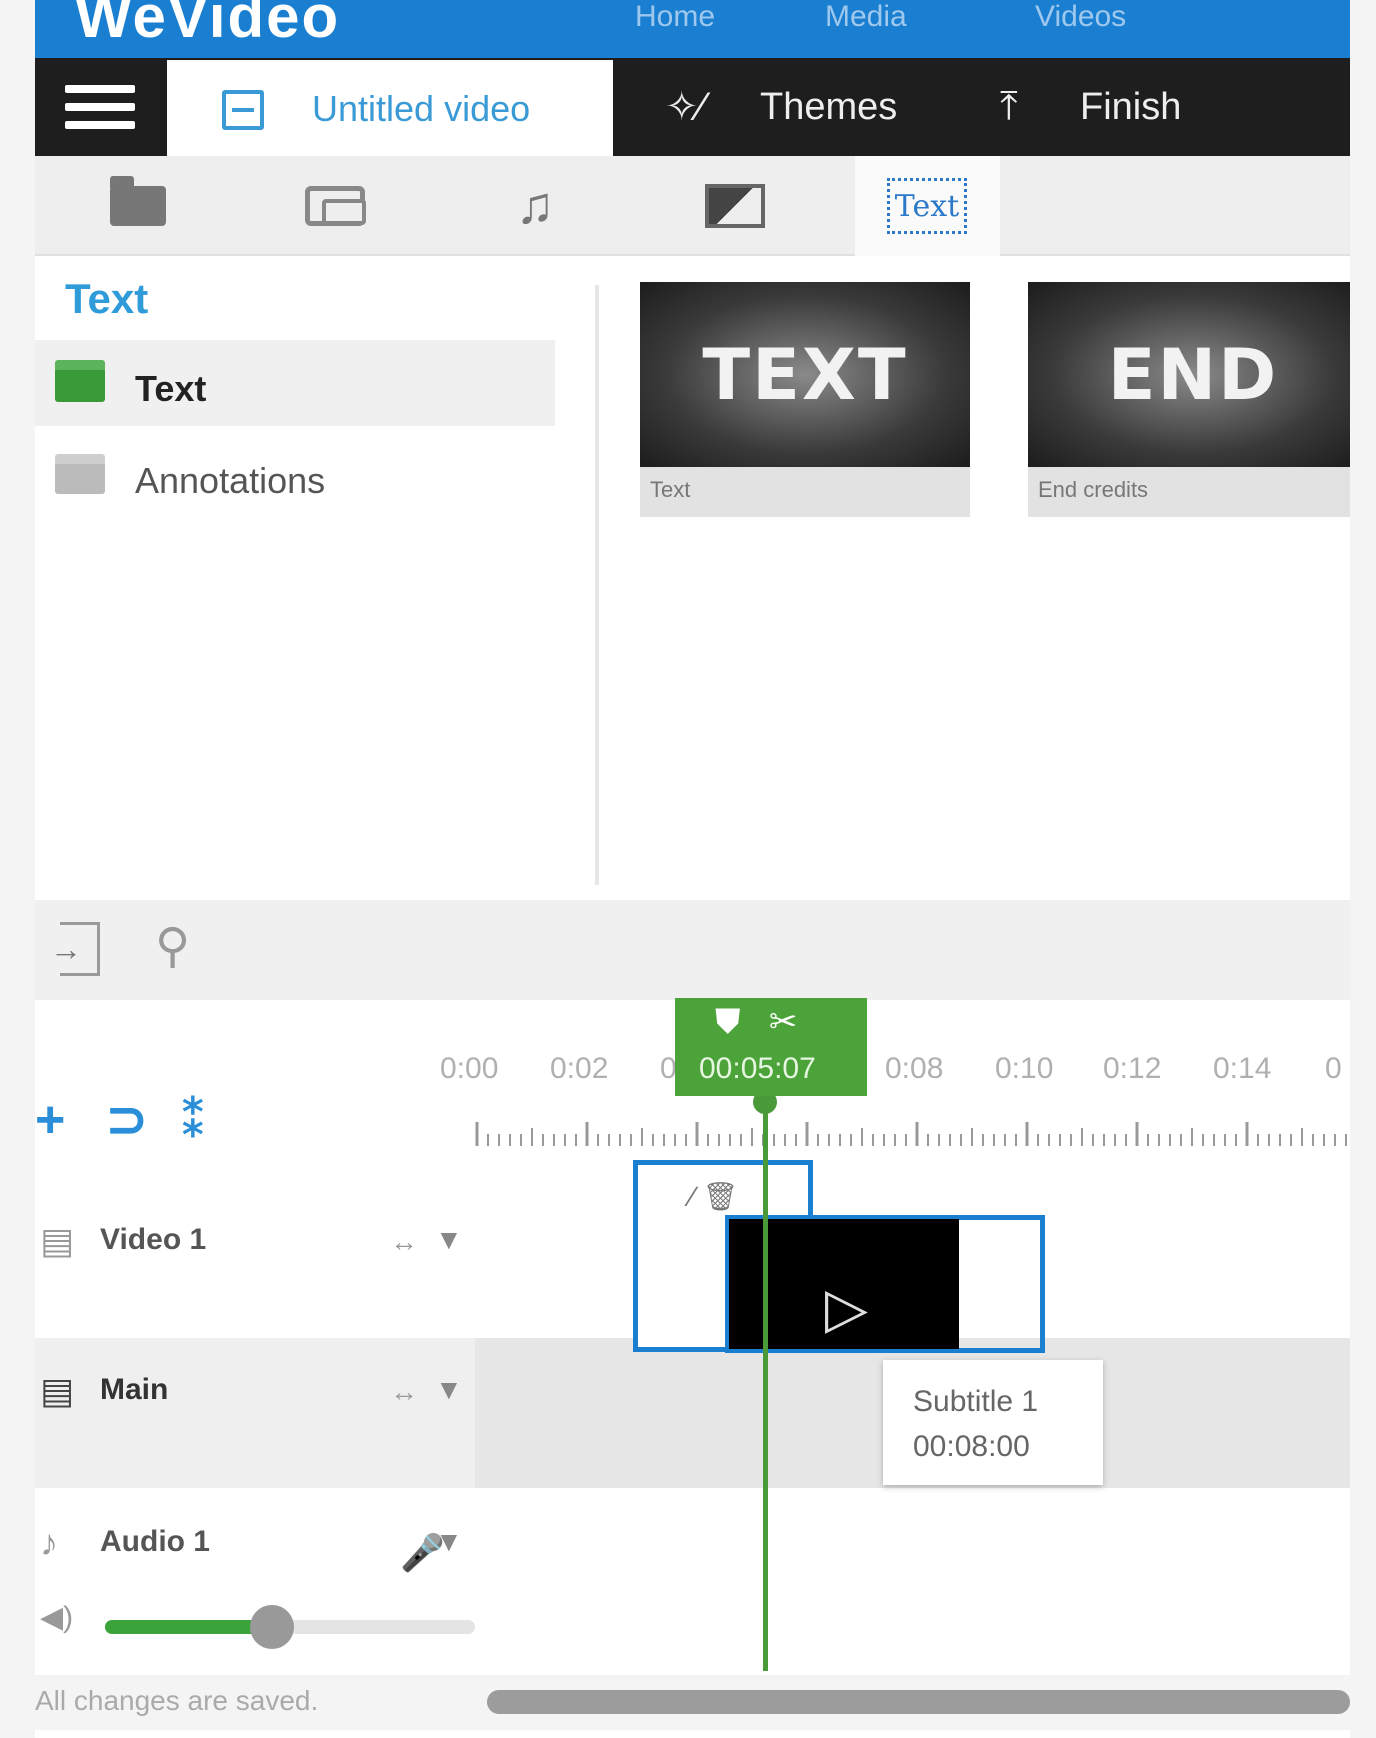 Image resolution: width=1376 pixels, height=1738 pixels. I want to click on music-note-icon: ♪, so click(49, 1542).